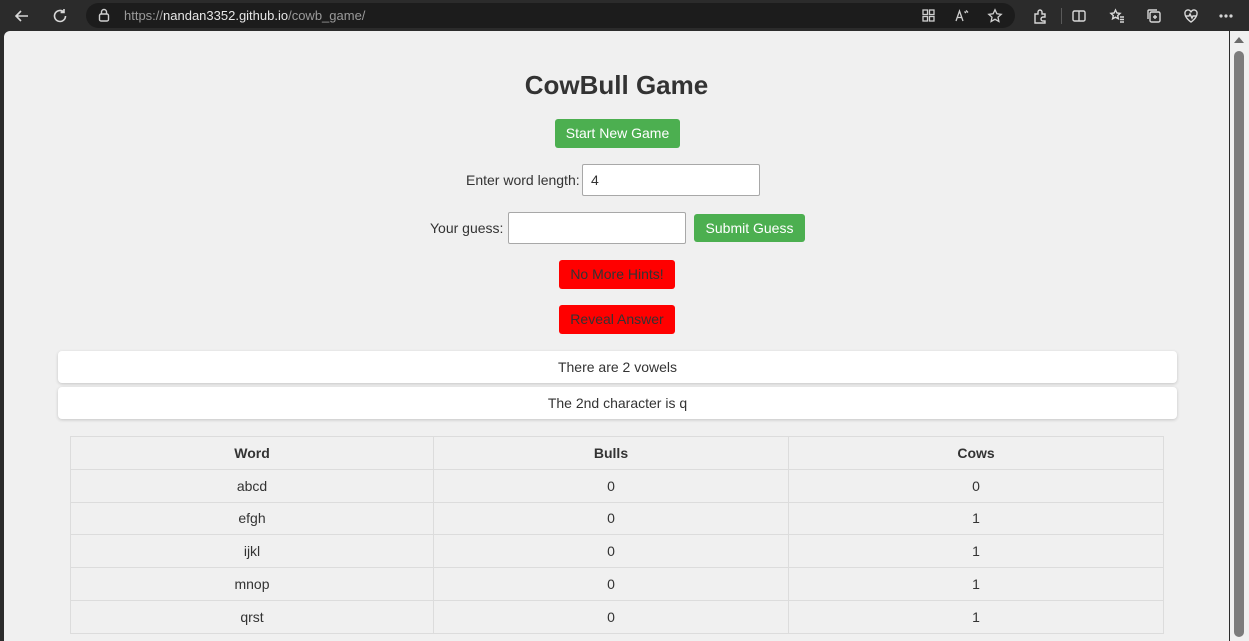 The height and width of the screenshot is (641, 1249). What do you see at coordinates (617, 133) in the screenshot?
I see `start-new-game-button: Start New Game` at bounding box center [617, 133].